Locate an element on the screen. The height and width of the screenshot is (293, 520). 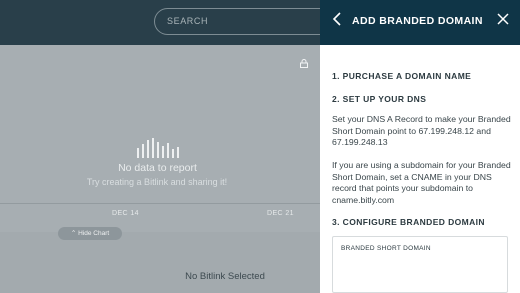
panel-title: ADD BRANDED DOMAIN is located at coordinates (417, 21).